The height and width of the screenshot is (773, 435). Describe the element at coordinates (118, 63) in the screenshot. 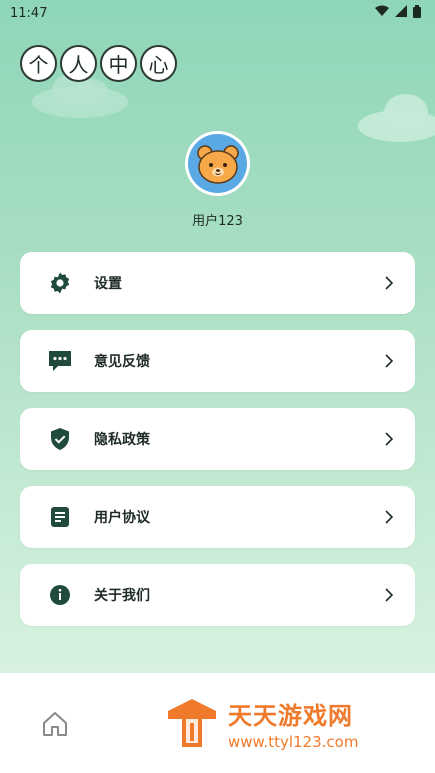

I see `title-char: 中` at that location.